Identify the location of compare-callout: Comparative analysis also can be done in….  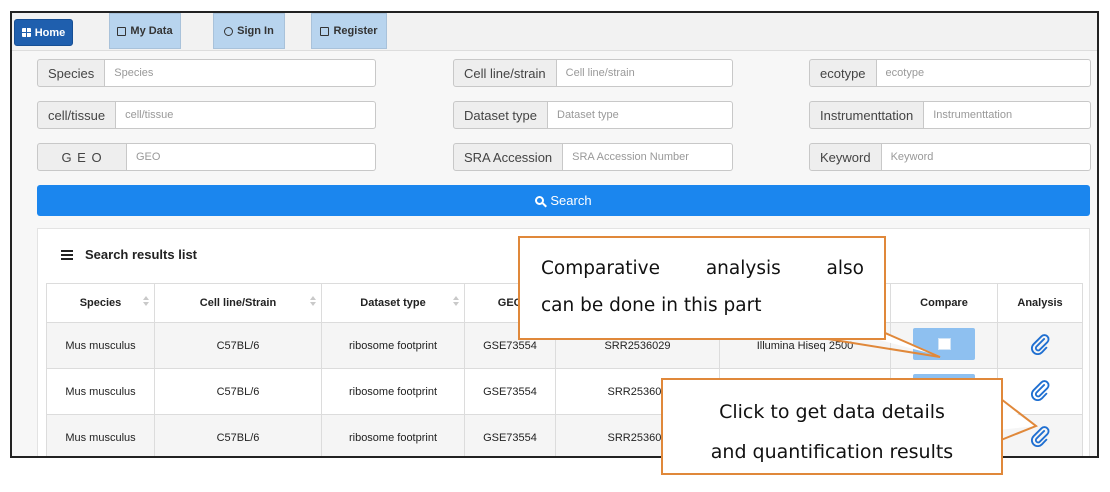
(702, 288).